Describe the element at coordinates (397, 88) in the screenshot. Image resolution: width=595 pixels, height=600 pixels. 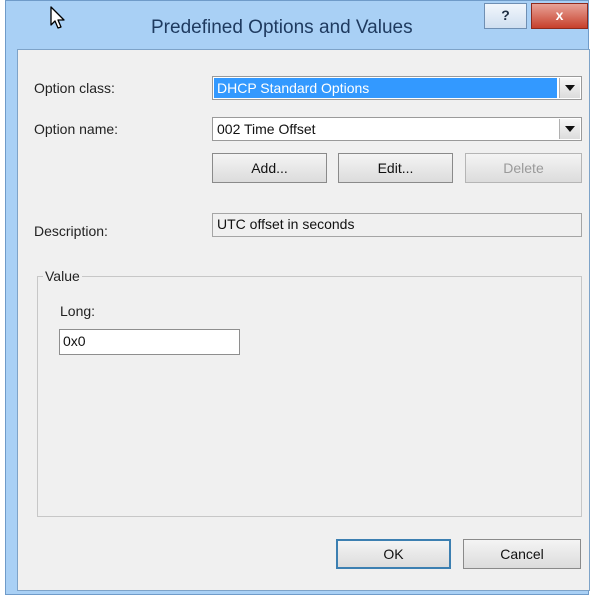
I see `option-class-dropdown: DHCP Standard Options` at that location.